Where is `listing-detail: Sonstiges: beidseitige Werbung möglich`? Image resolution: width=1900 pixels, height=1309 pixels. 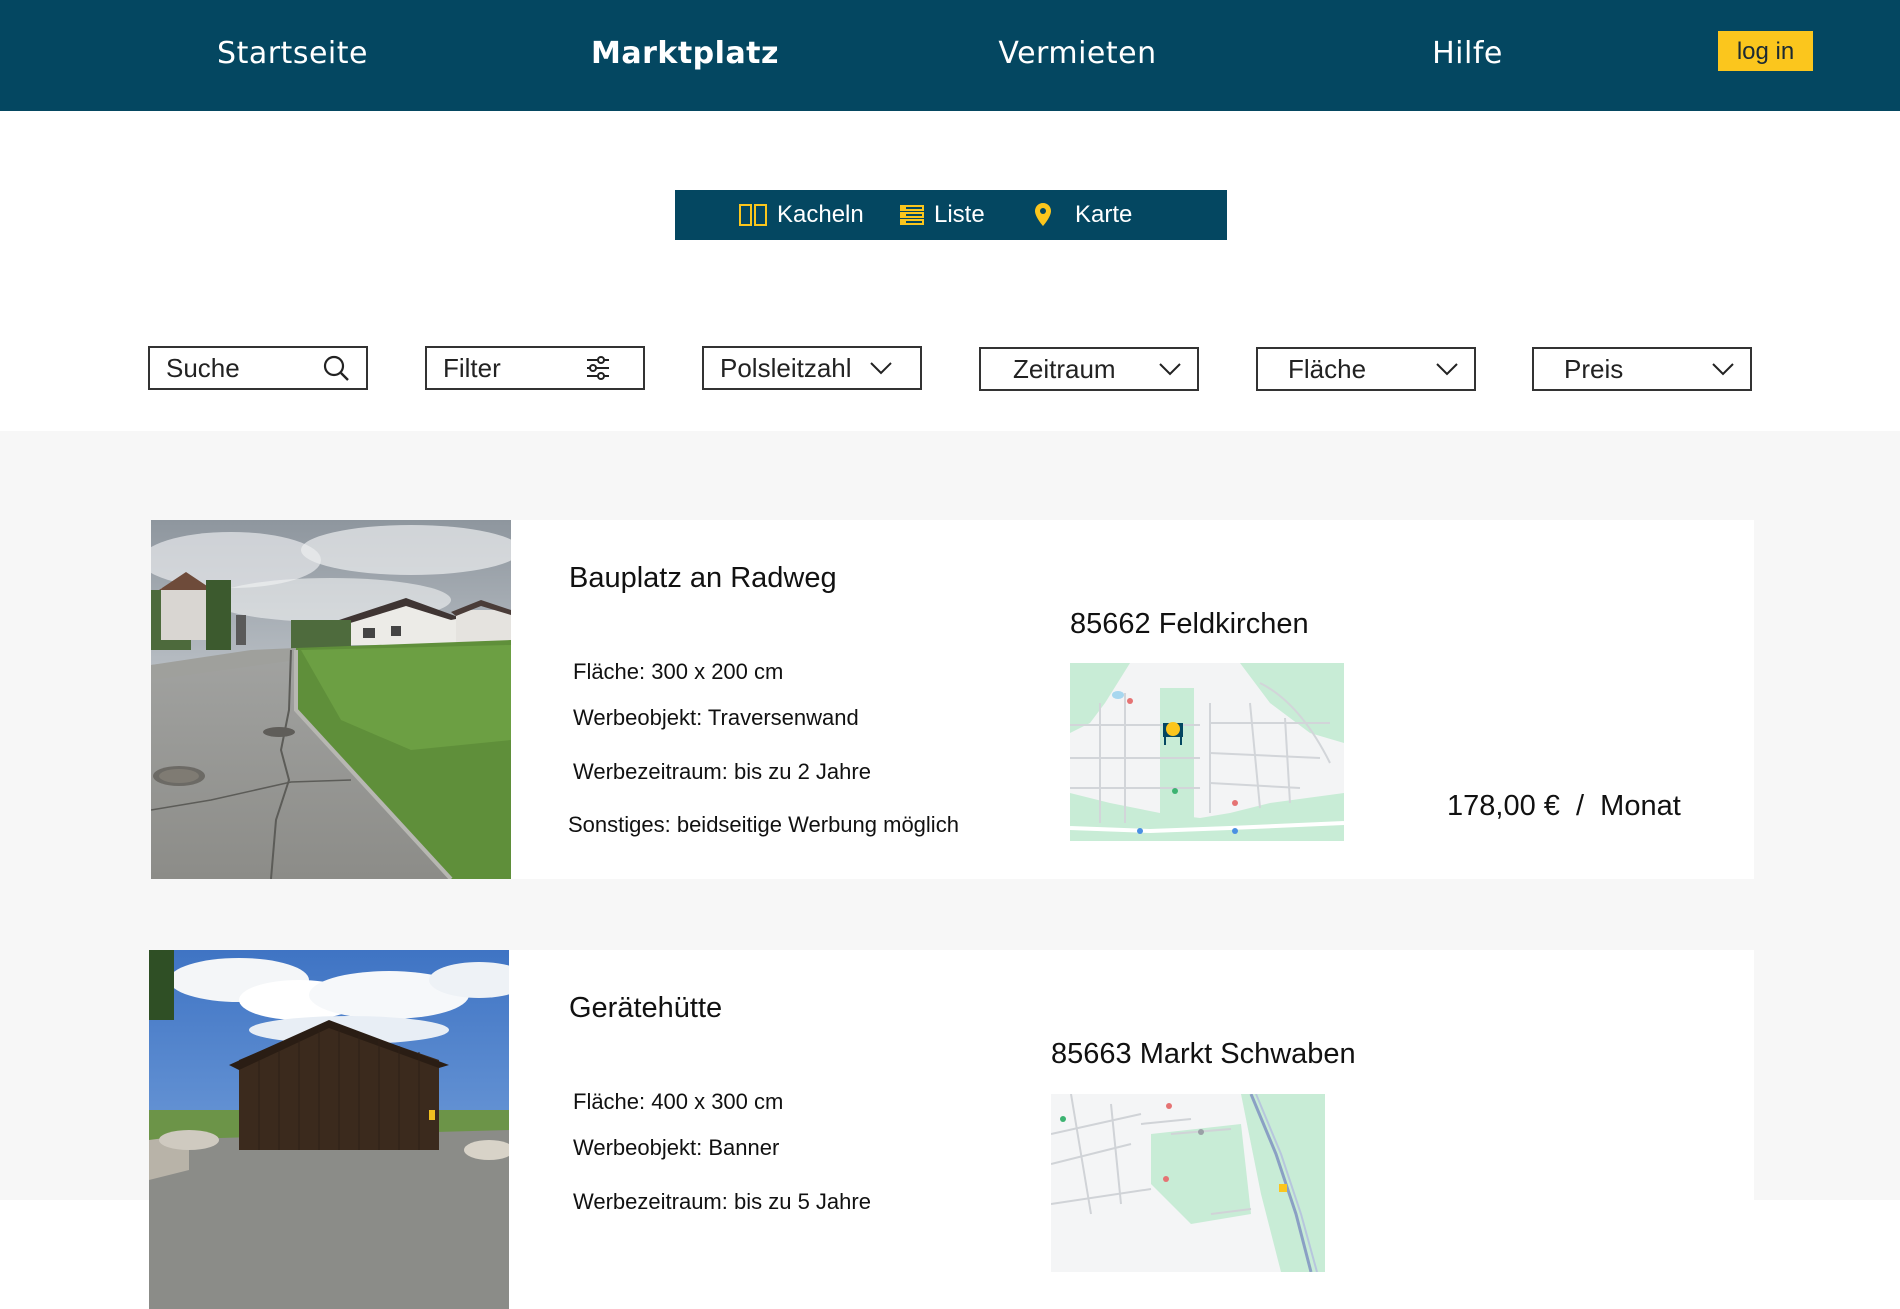 listing-detail: Sonstiges: beidseitige Werbung möglich is located at coordinates (763, 824).